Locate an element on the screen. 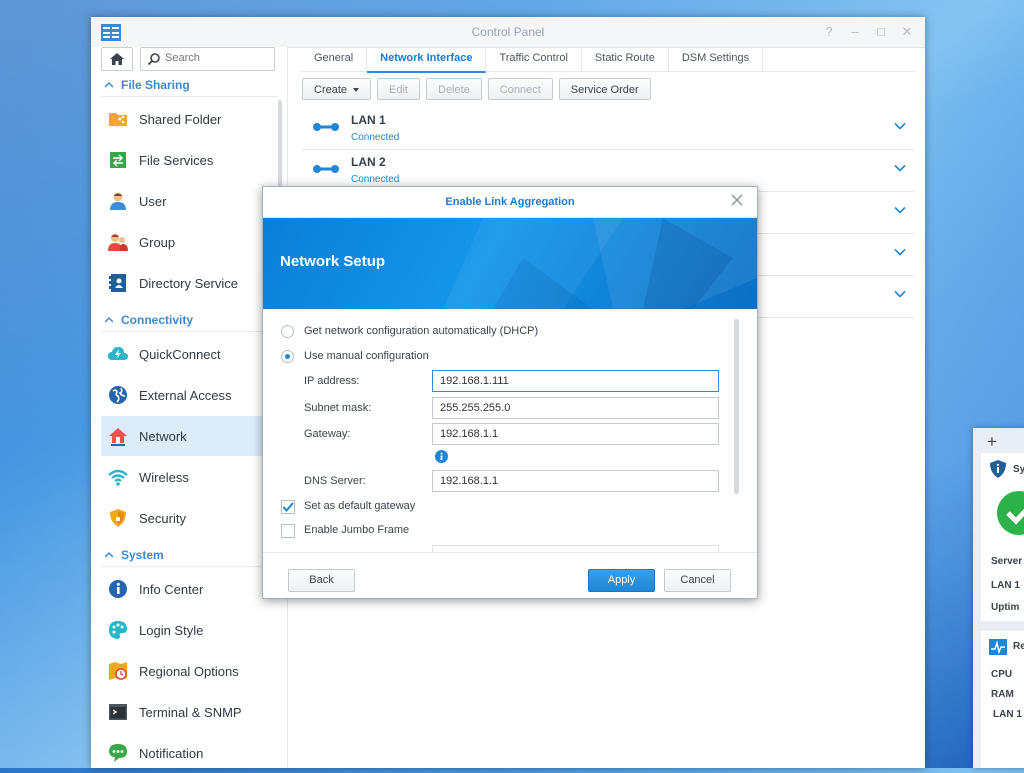 This screenshot has width=1024, height=773. sidebar-item-group: Group is located at coordinates (181, 242).